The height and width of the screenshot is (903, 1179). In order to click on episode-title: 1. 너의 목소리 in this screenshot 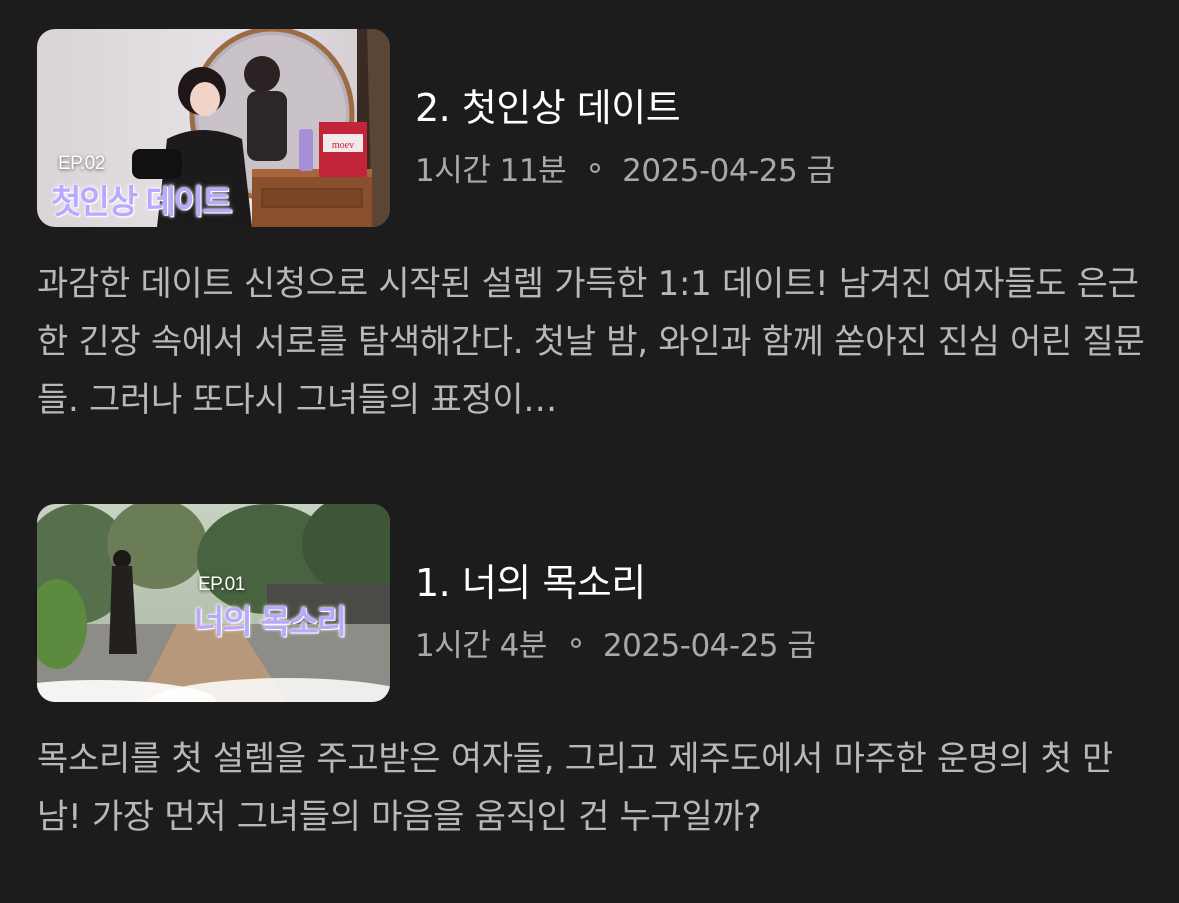, I will do `click(530, 579)`.